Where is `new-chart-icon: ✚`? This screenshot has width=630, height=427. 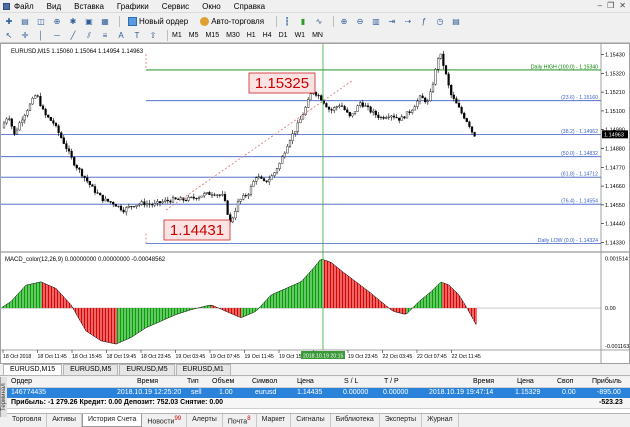
new-chart-icon: ✚ is located at coordinates (9, 21).